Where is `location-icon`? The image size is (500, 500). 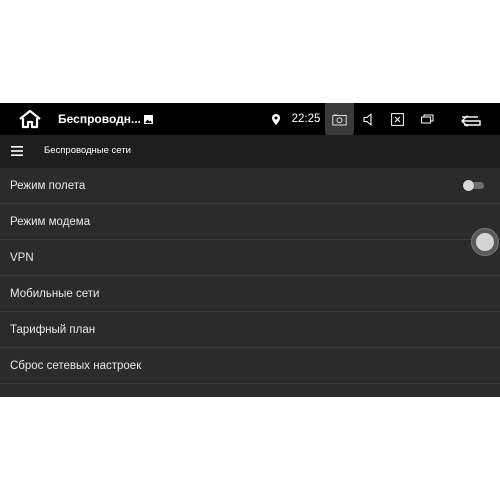
location-icon is located at coordinates (276, 119).